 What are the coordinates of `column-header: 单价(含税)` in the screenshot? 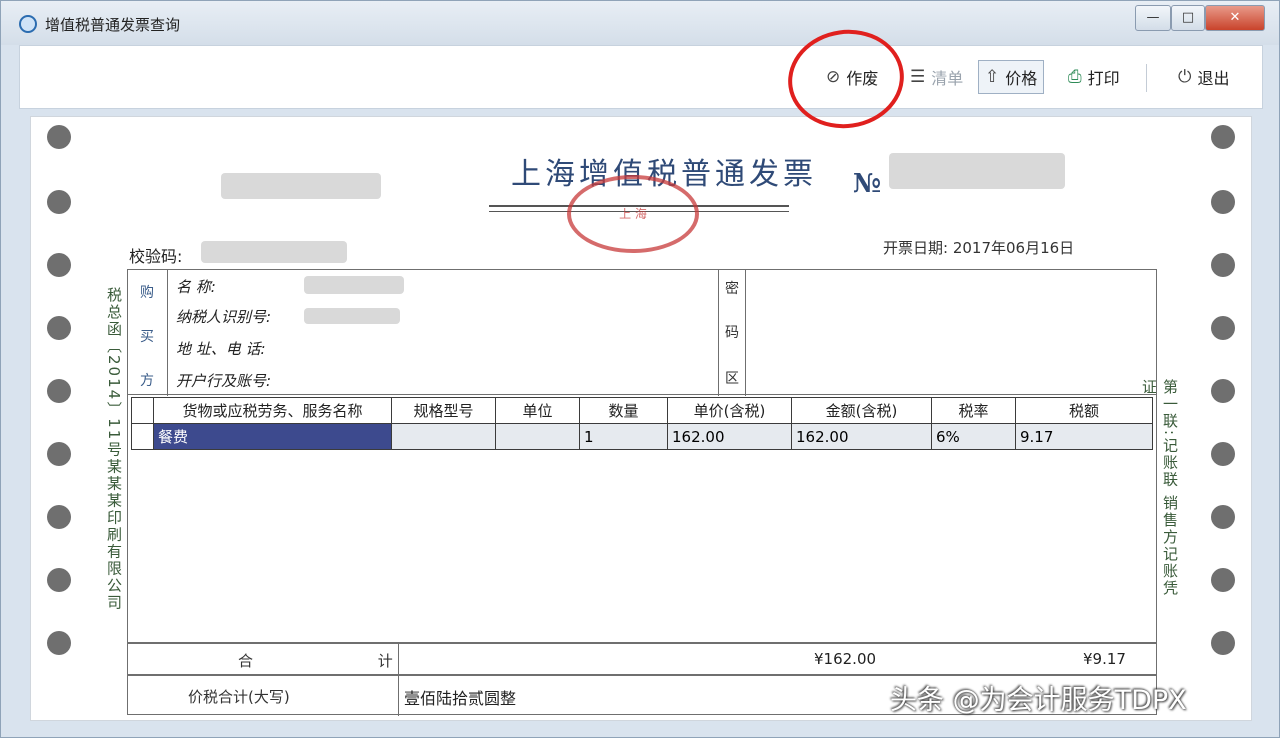 It's located at (729, 410).